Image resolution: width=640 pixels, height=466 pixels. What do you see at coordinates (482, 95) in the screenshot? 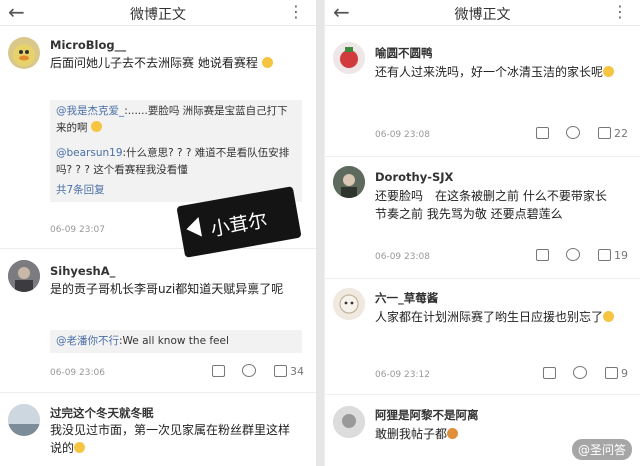
I see `comment-item: 喻圆不圆鸭 还有人过来洗吗，好一个冰清玉洁的家长呢 06-09 23:08 22` at bounding box center [482, 95].